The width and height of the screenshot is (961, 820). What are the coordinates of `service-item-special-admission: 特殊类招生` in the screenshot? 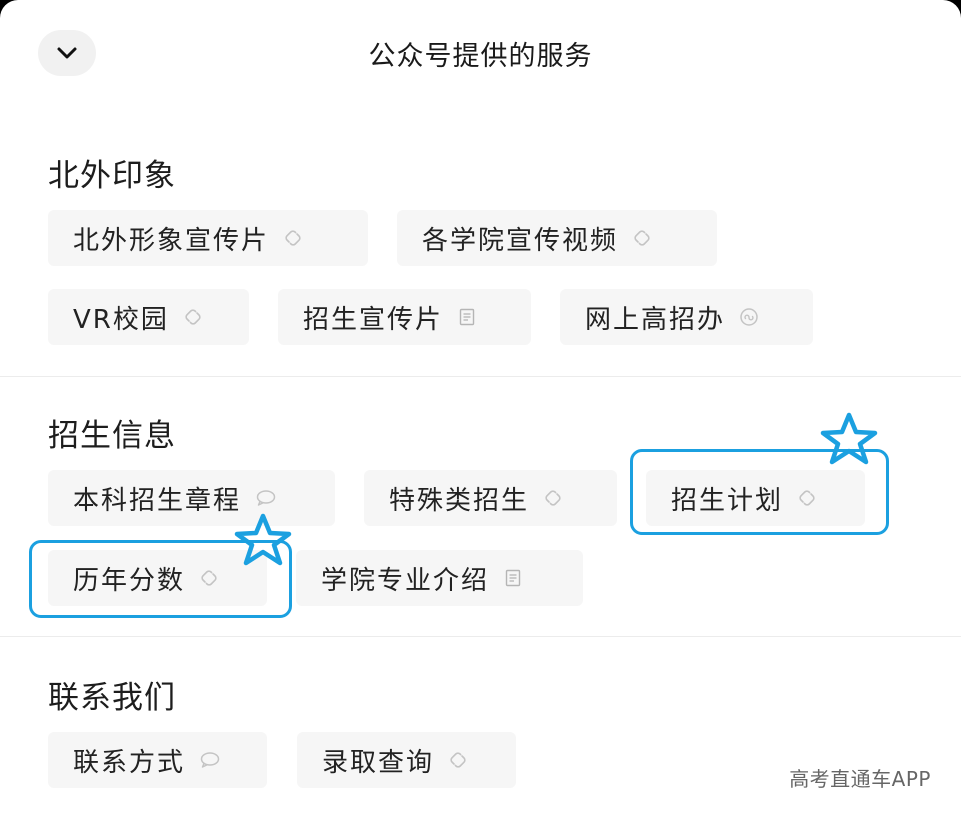 It's located at (490, 498).